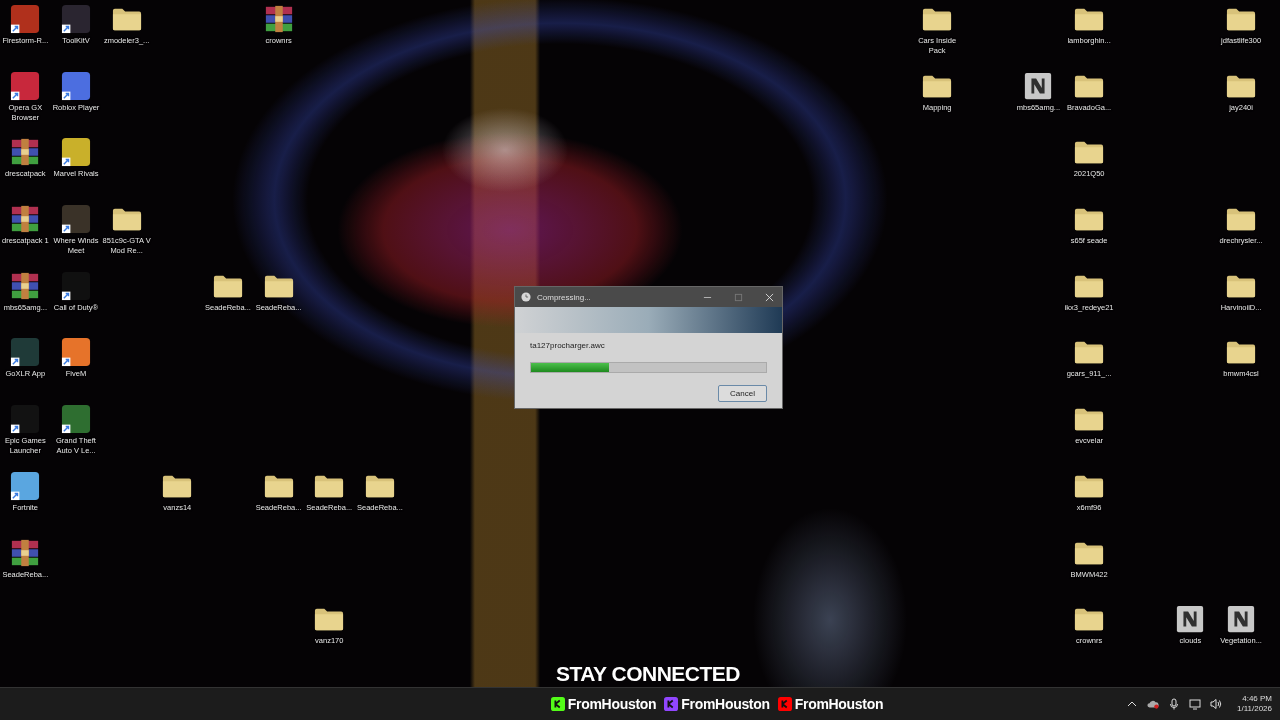  What do you see at coordinates (742, 393) in the screenshot?
I see `cancel-button: Cancel` at bounding box center [742, 393].